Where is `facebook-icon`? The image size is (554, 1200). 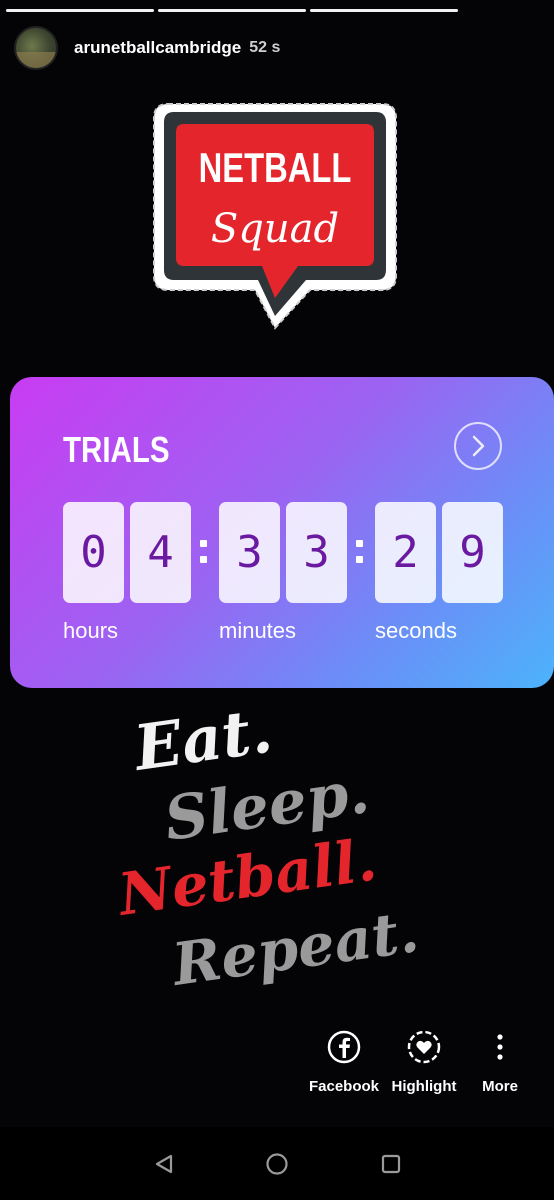 facebook-icon is located at coordinates (344, 1047).